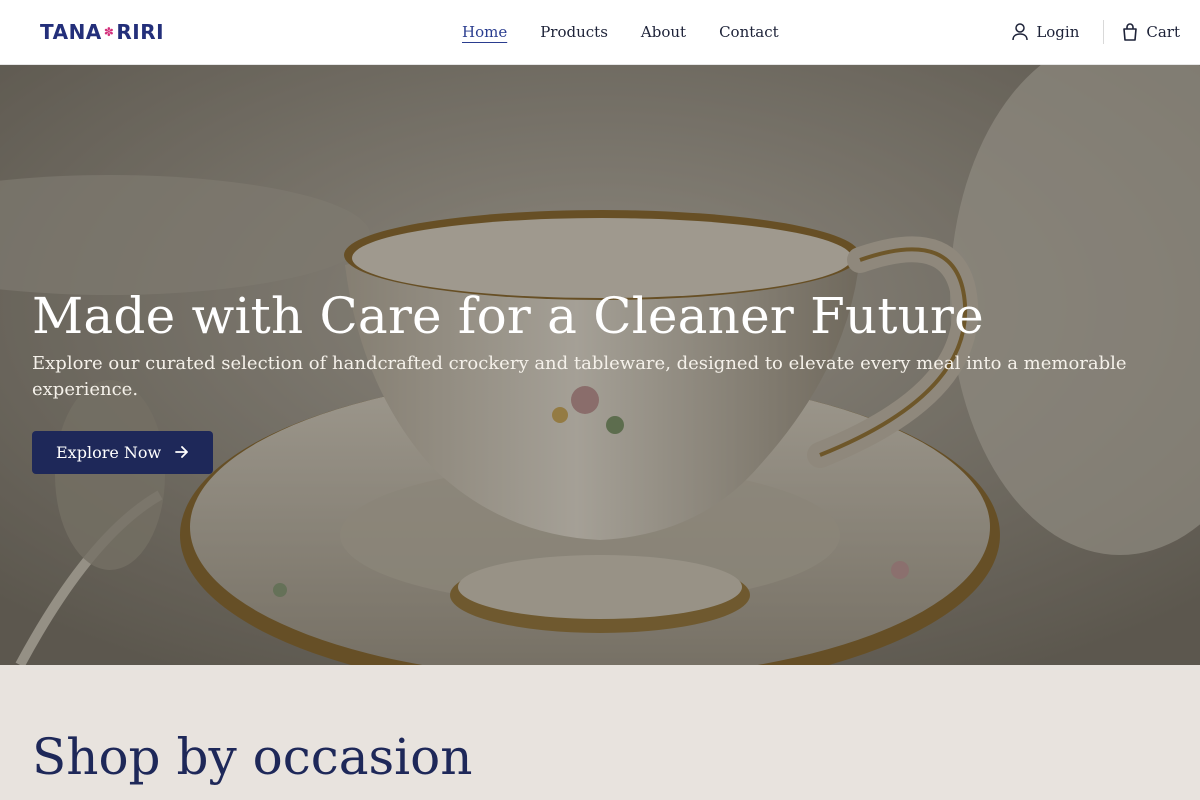  What do you see at coordinates (1096, 32) in the screenshot?
I see `account-controls: Login Cart` at bounding box center [1096, 32].